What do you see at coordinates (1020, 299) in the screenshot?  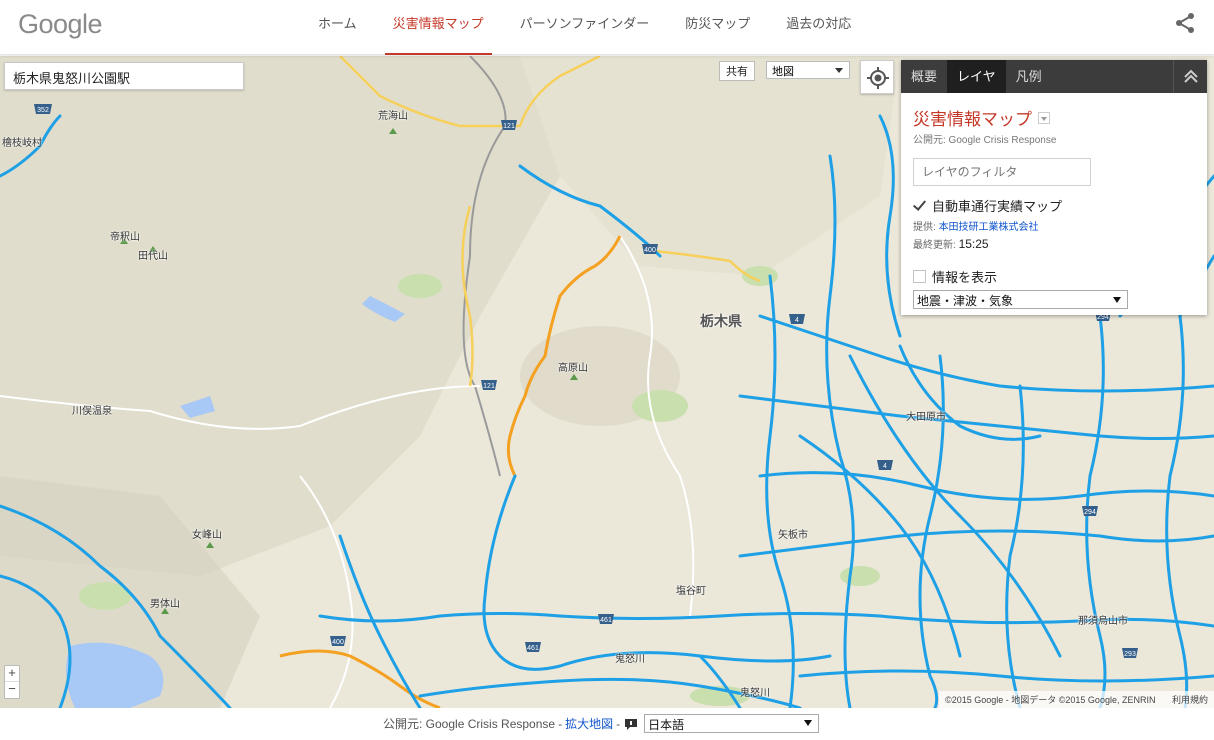 I see `info-category-select: 地震・津波・気象` at bounding box center [1020, 299].